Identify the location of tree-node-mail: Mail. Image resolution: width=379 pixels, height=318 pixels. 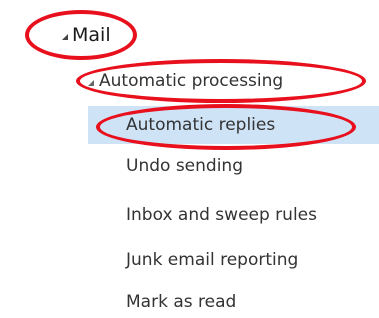
(86, 35).